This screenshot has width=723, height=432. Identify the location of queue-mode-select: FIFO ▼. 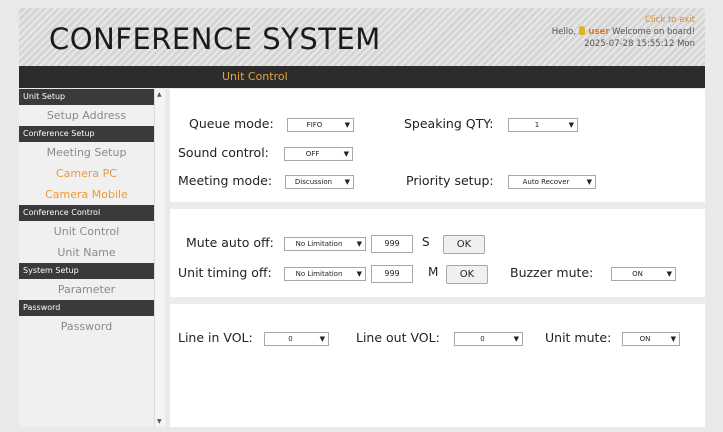
(320, 125).